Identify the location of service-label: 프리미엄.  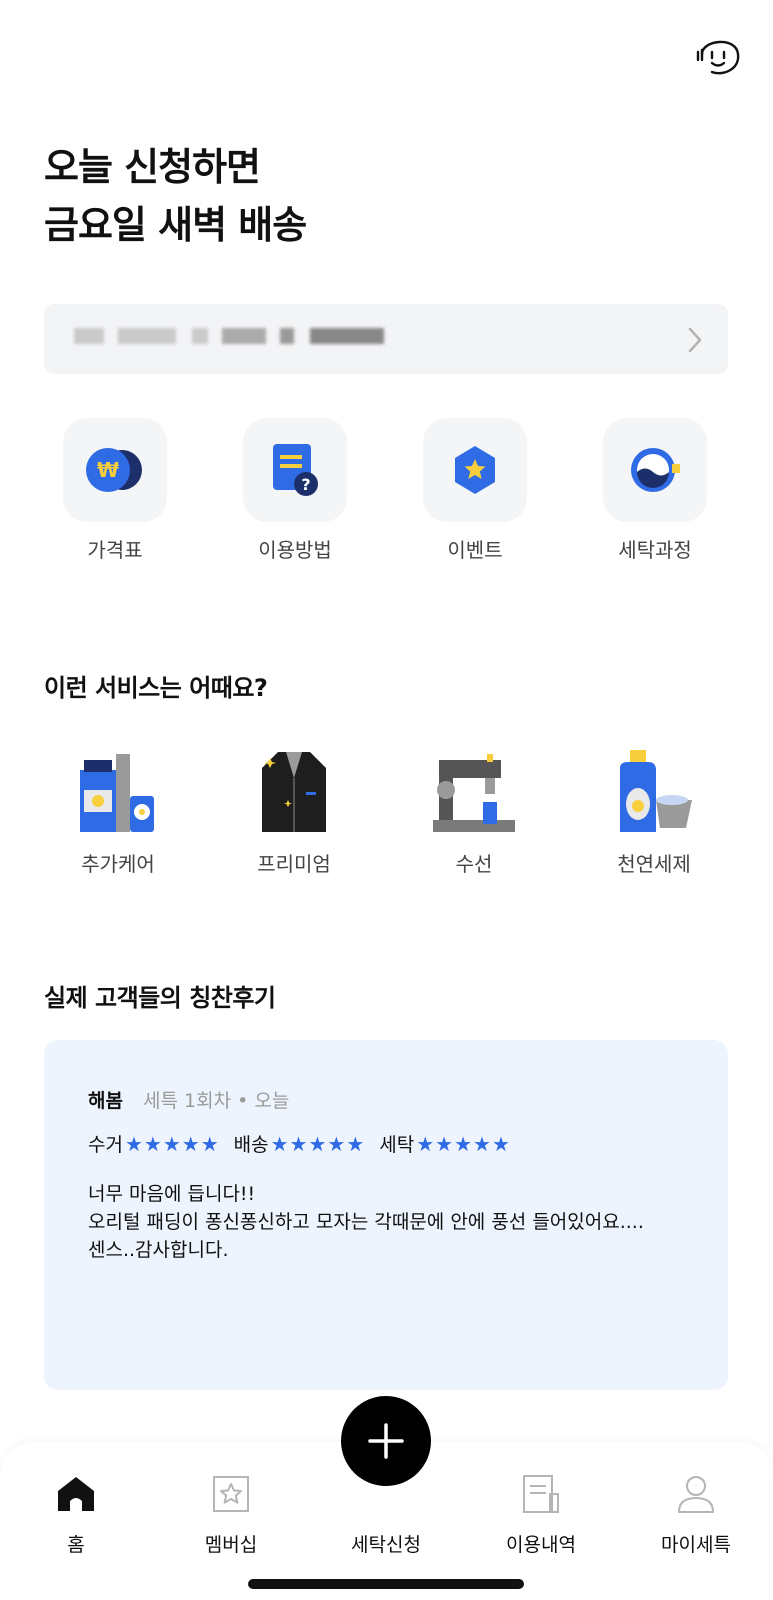
(294, 864).